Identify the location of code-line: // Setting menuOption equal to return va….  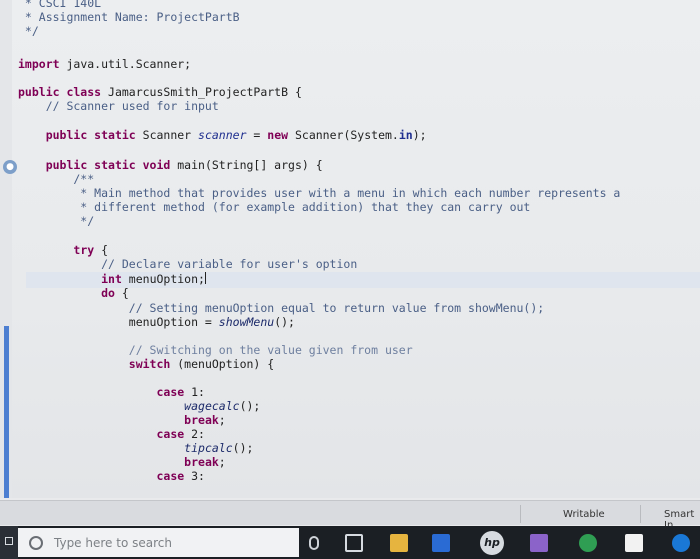
(281, 308).